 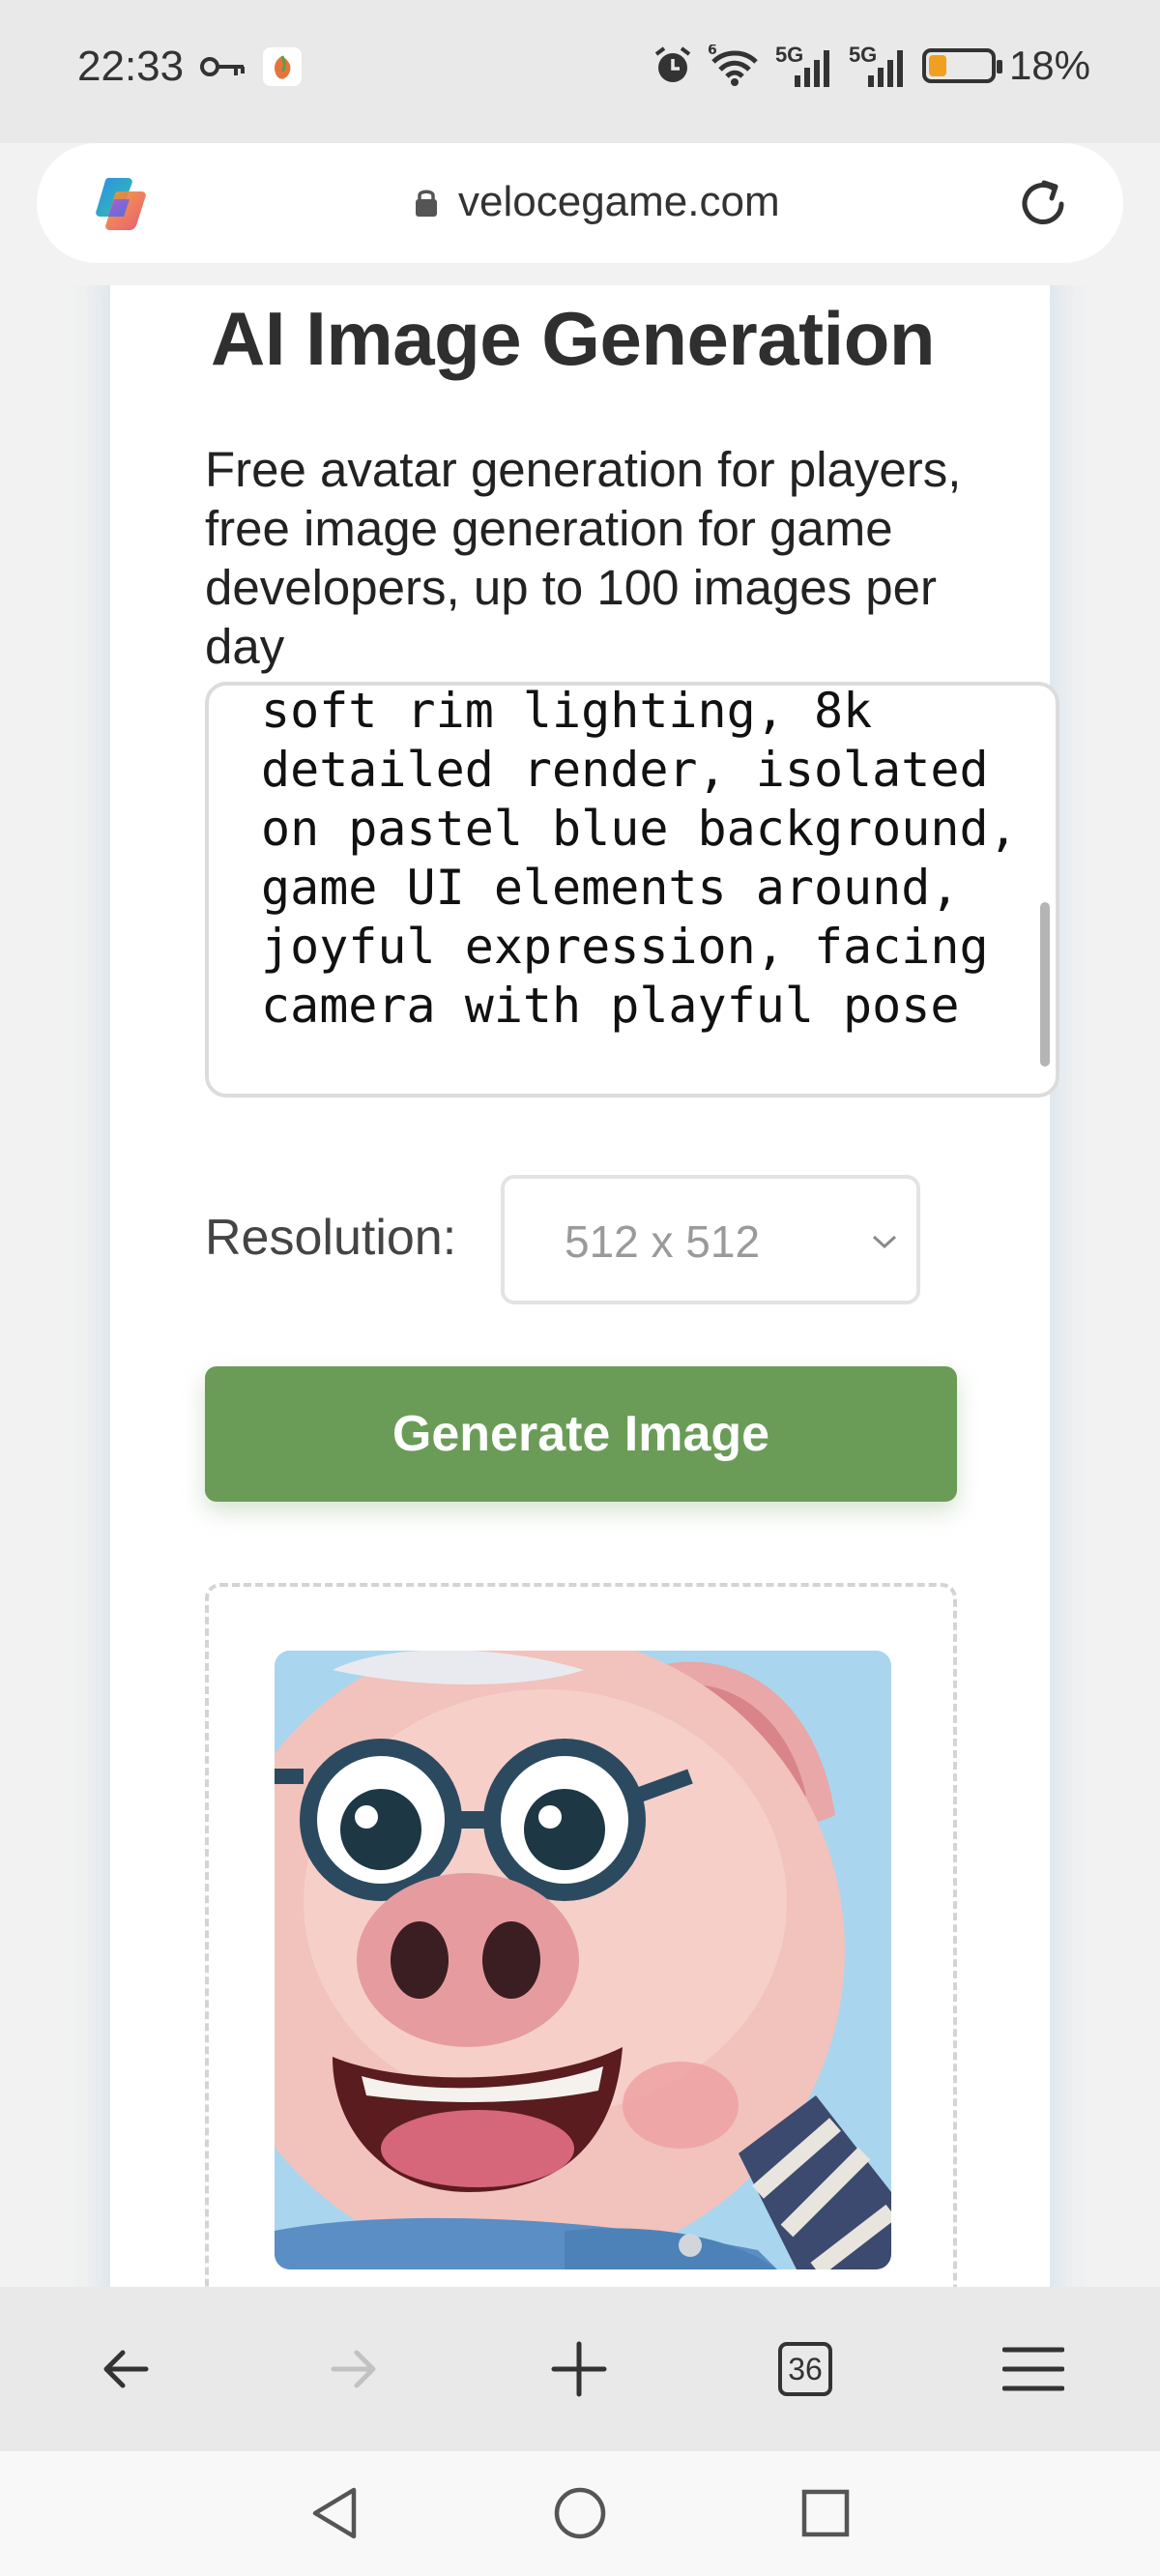 What do you see at coordinates (131, 66) in the screenshot?
I see `status-time: 22:33` at bounding box center [131, 66].